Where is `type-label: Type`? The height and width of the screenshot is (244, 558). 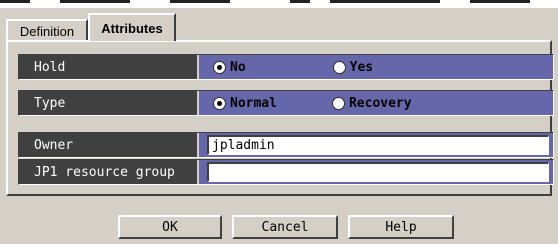 type-label: Type is located at coordinates (109, 103).